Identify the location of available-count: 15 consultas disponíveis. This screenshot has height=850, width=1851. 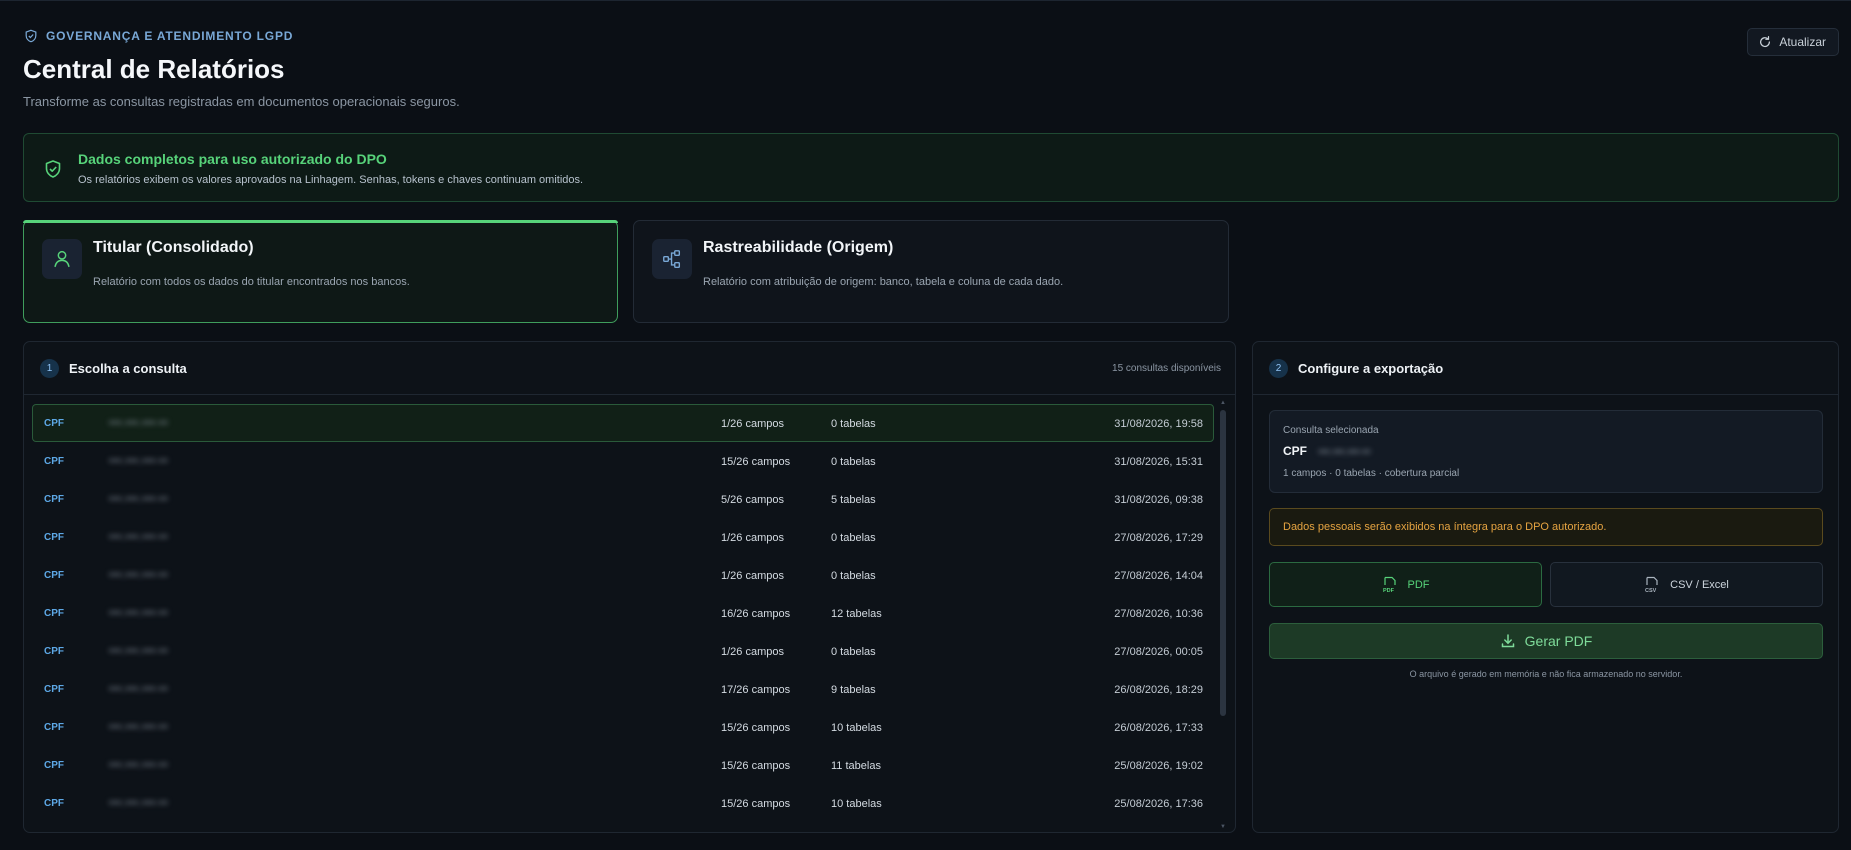
(1166, 368).